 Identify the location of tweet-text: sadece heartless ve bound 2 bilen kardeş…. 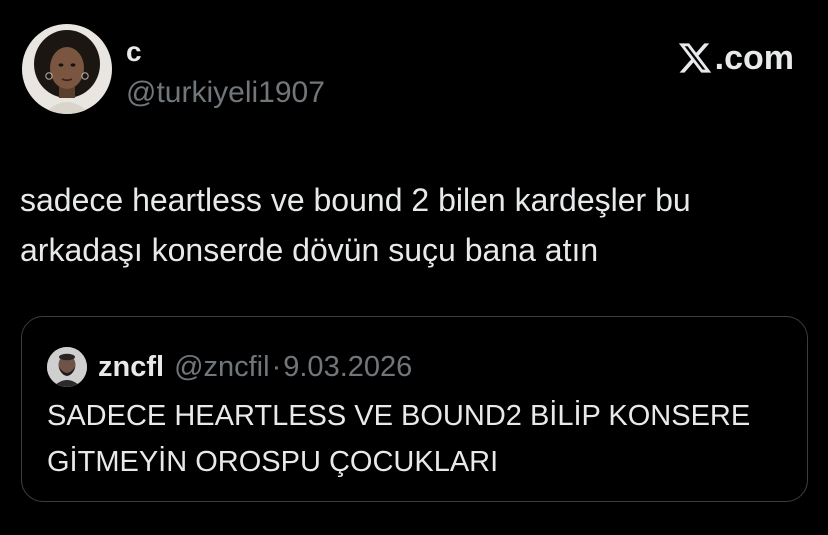
(355, 225).